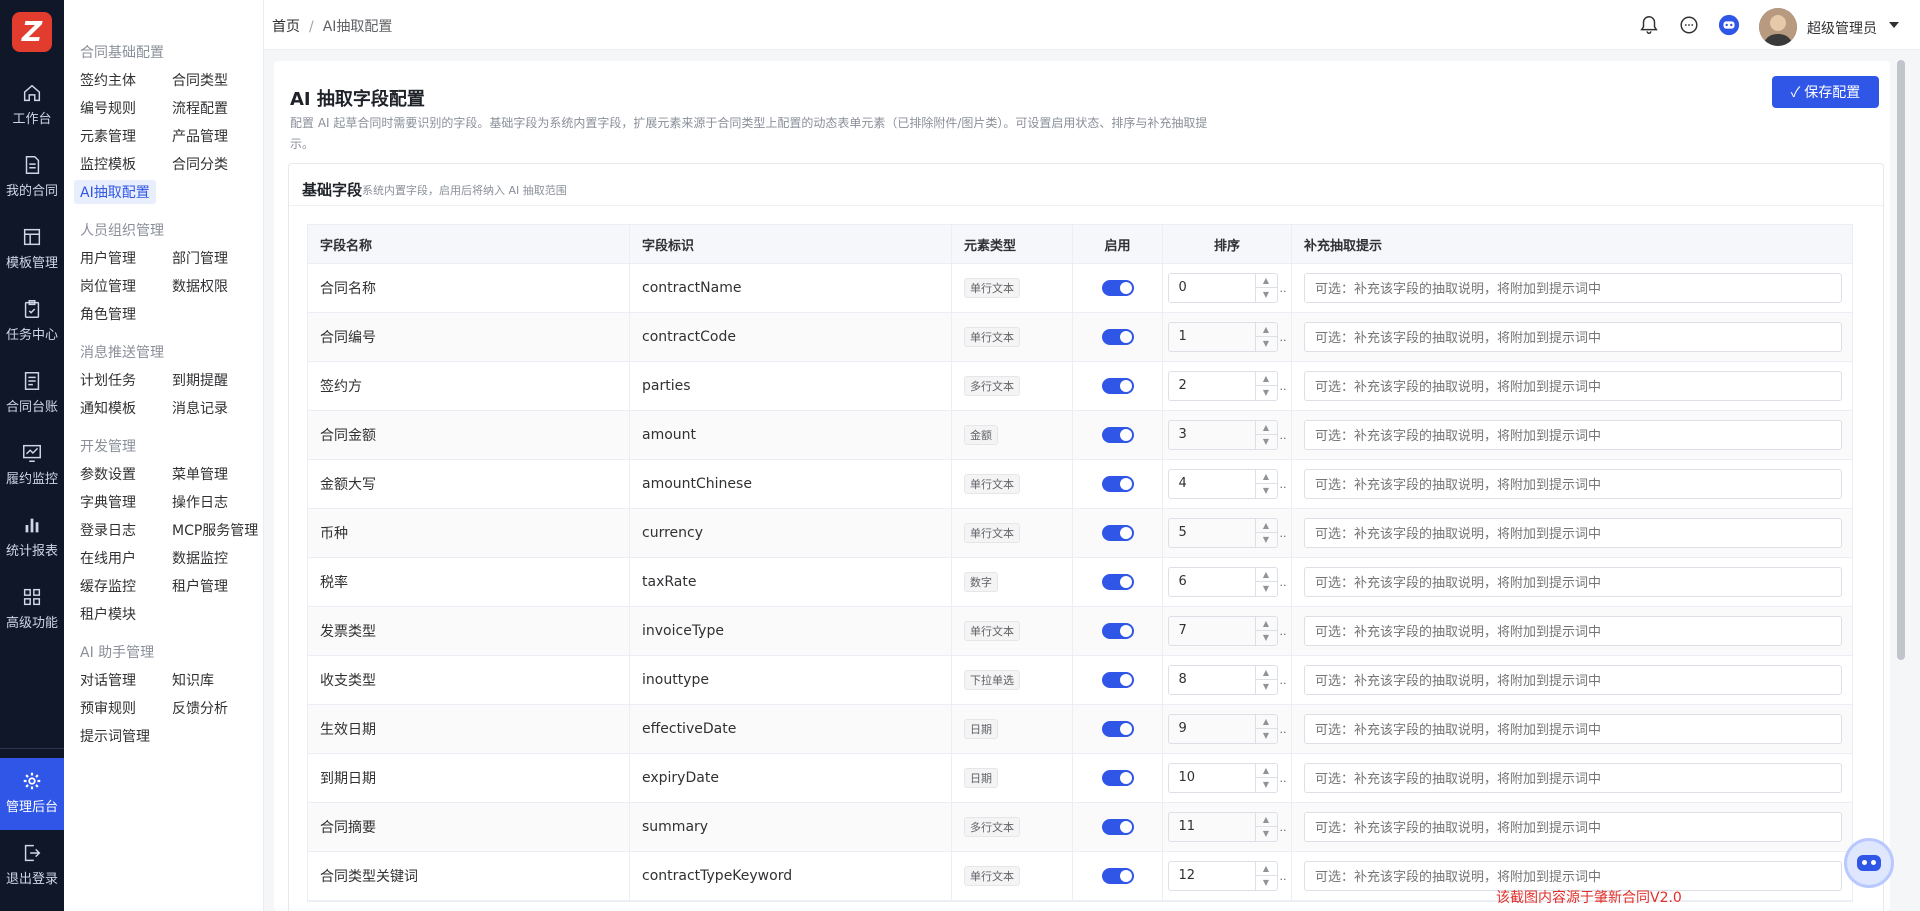 This screenshot has height=911, width=1920. What do you see at coordinates (32, 866) in the screenshot?
I see `rail-item-9: 退出登录` at bounding box center [32, 866].